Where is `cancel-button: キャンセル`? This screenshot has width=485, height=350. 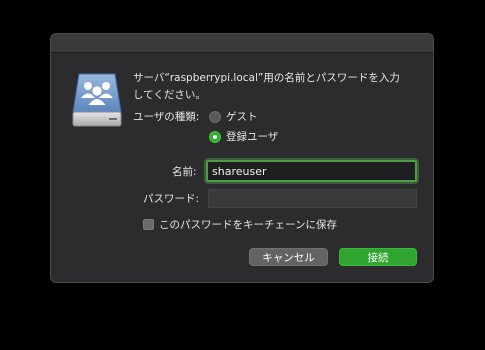
cancel-button: キャンセル is located at coordinates (288, 257).